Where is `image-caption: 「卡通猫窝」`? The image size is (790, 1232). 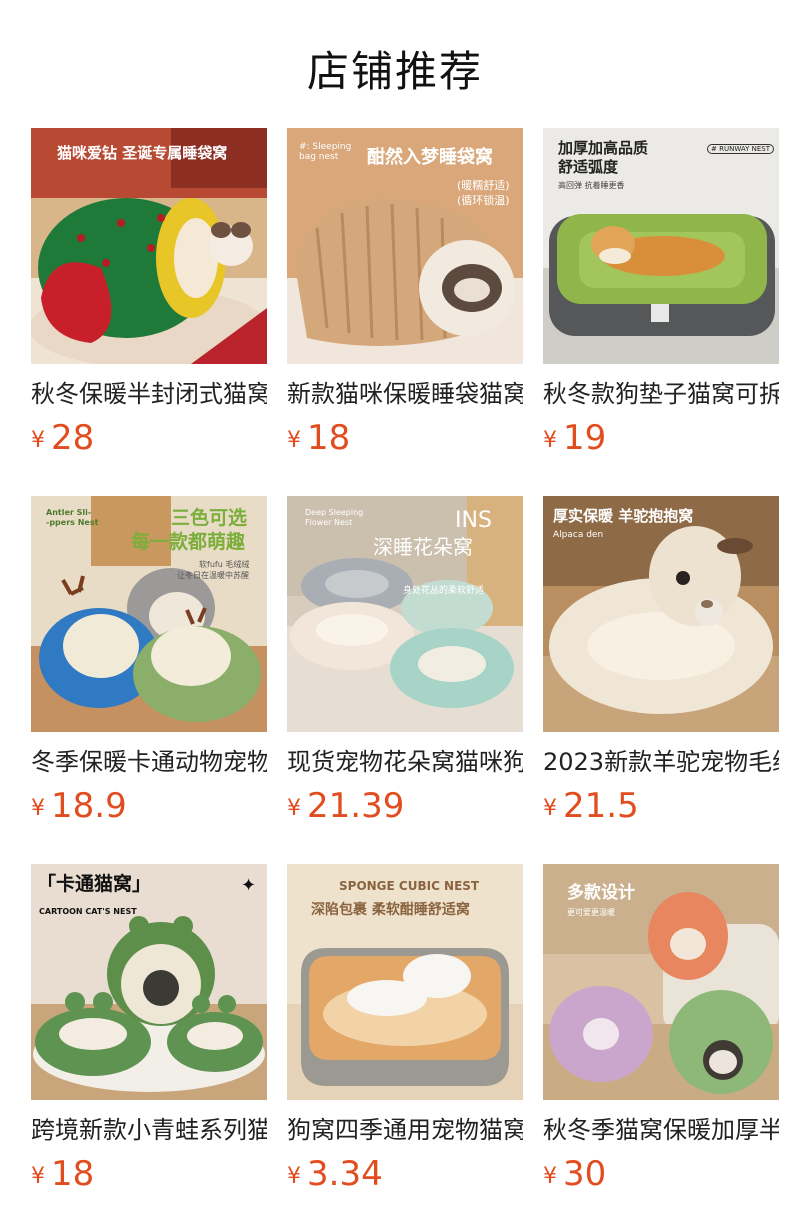 image-caption: 「卡通猫窝」 is located at coordinates (94, 884).